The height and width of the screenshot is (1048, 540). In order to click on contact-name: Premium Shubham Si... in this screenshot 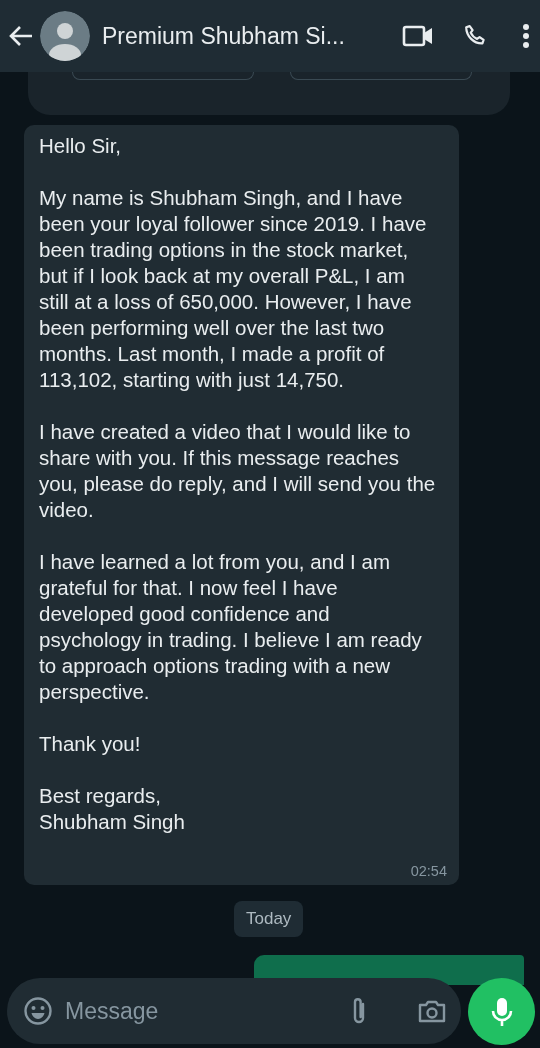, I will do `click(249, 36)`.